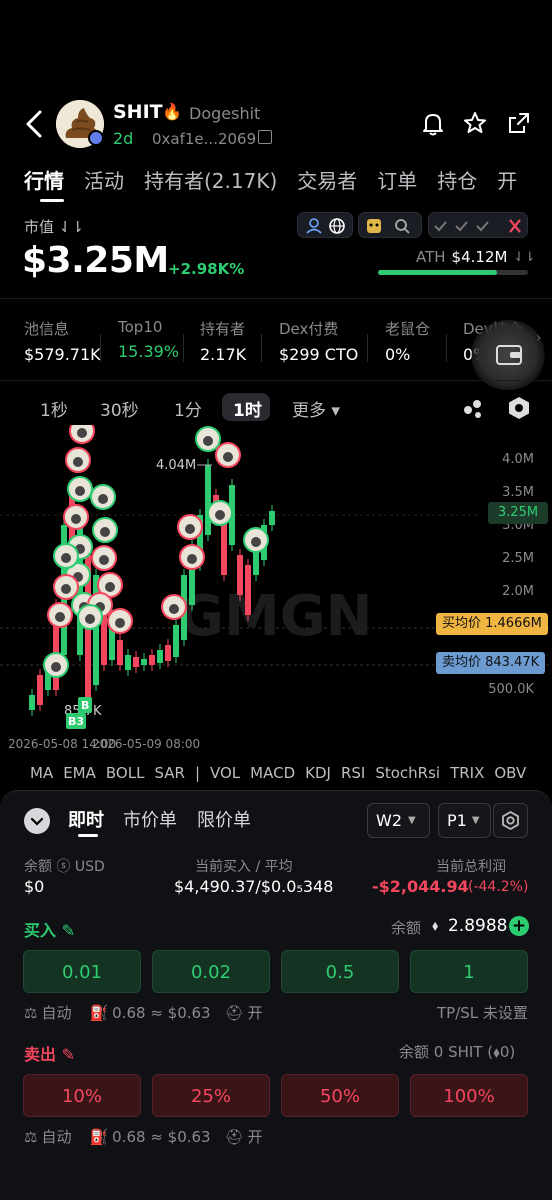  What do you see at coordinates (255, 1137) in the screenshot?
I see `mev-status: 开` at bounding box center [255, 1137].